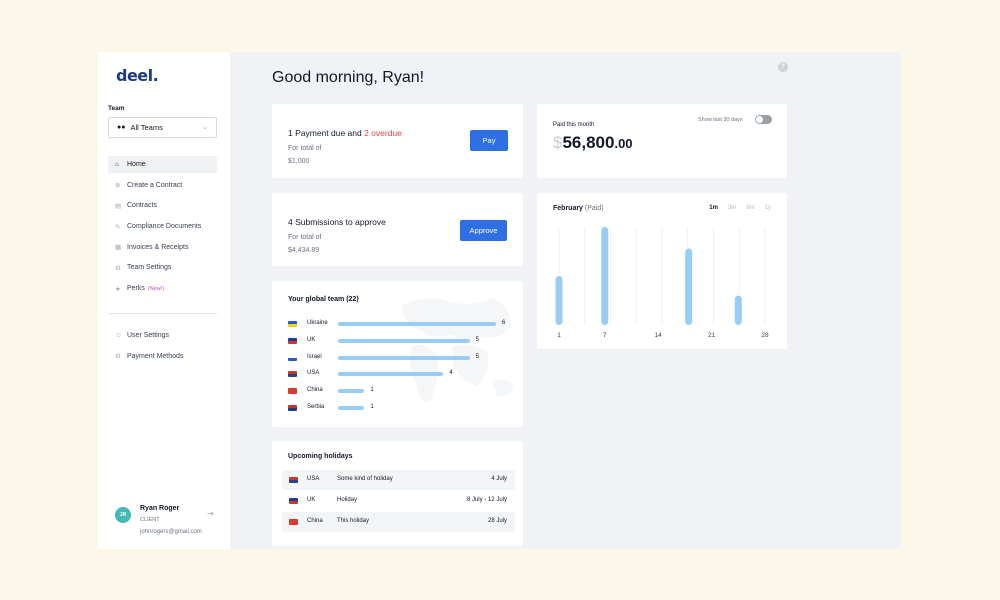  I want to click on sidebar-item-user-settings: ☺ User Settings, so click(162, 335).